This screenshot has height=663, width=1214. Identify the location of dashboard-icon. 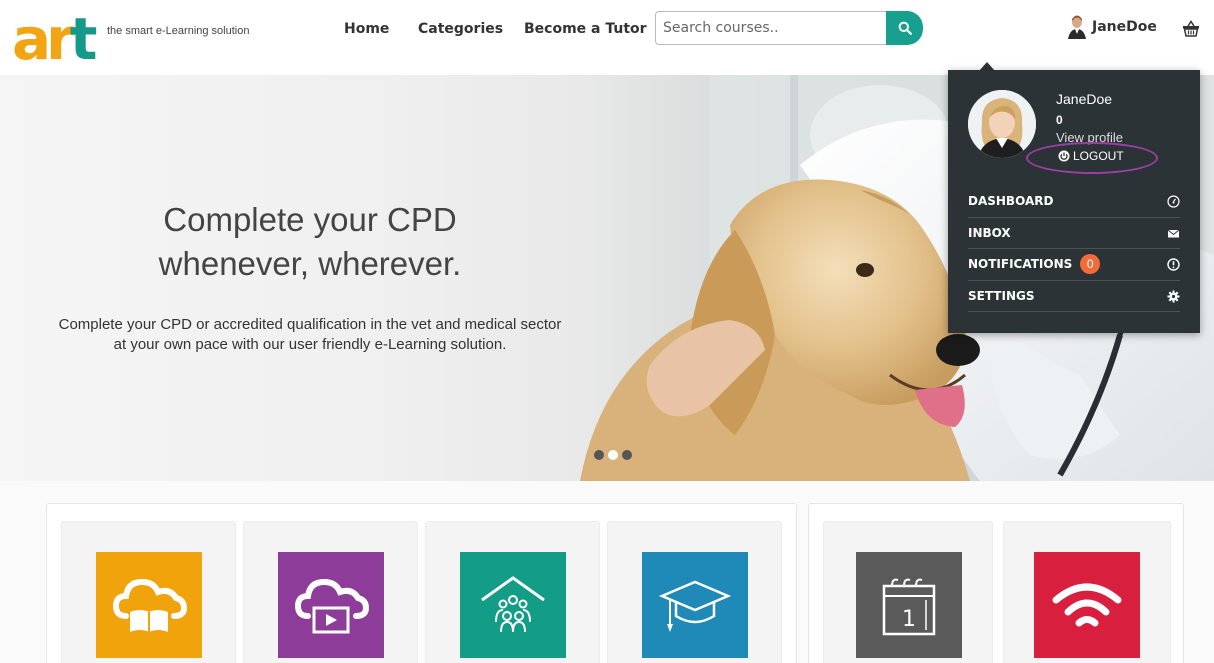
(1173, 201).